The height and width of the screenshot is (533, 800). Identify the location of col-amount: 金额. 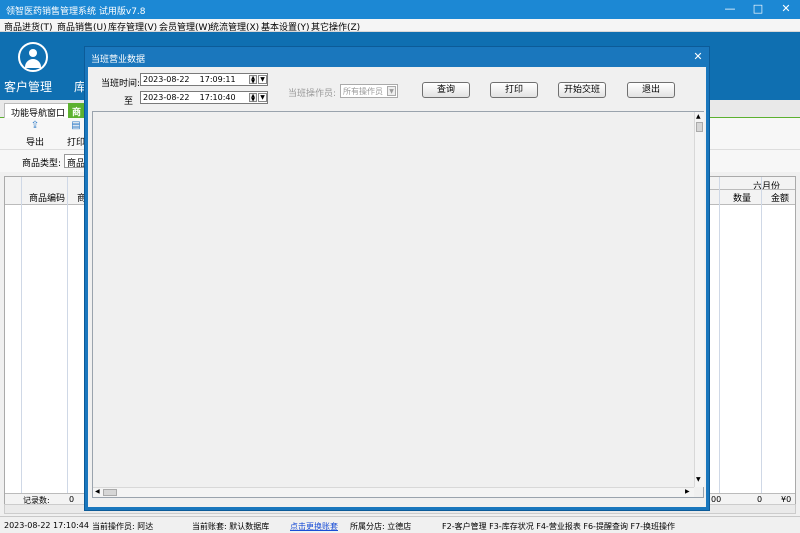
(780, 199).